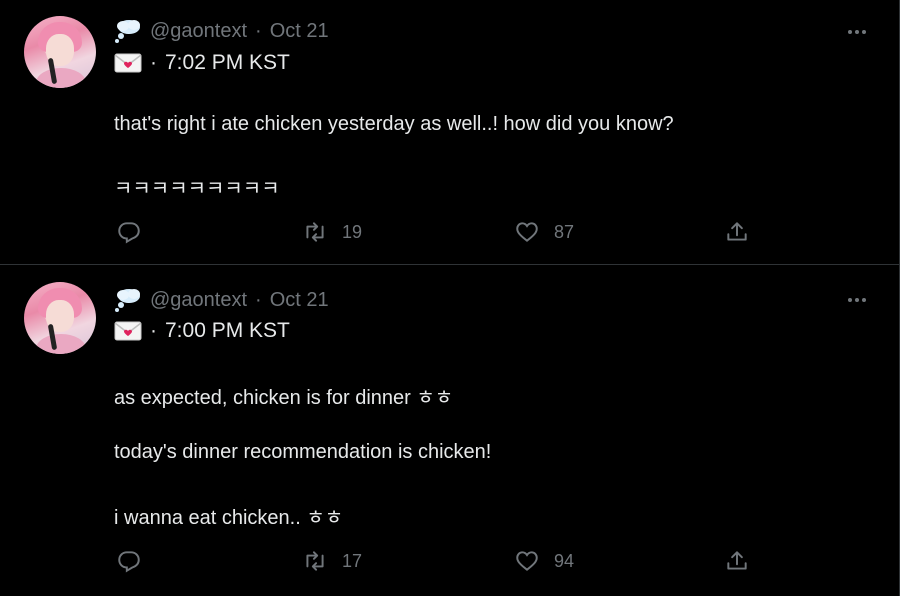 Image resolution: width=900 pixels, height=596 pixels. Describe the element at coordinates (564, 231) in the screenshot. I see `like-count: 87` at that location.